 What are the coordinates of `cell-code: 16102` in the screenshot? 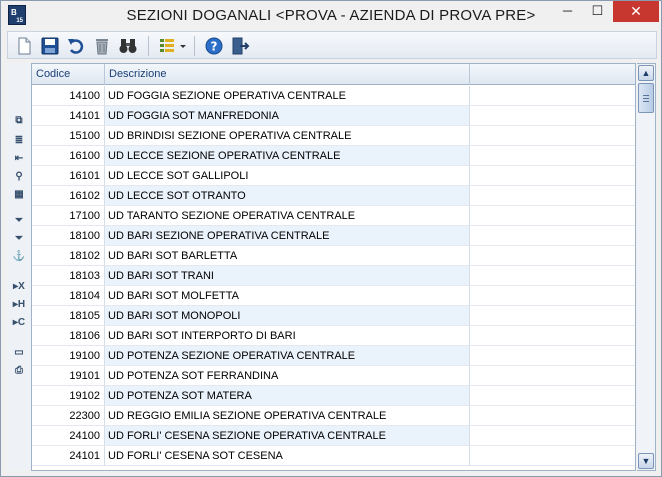 It's located at (68, 196).